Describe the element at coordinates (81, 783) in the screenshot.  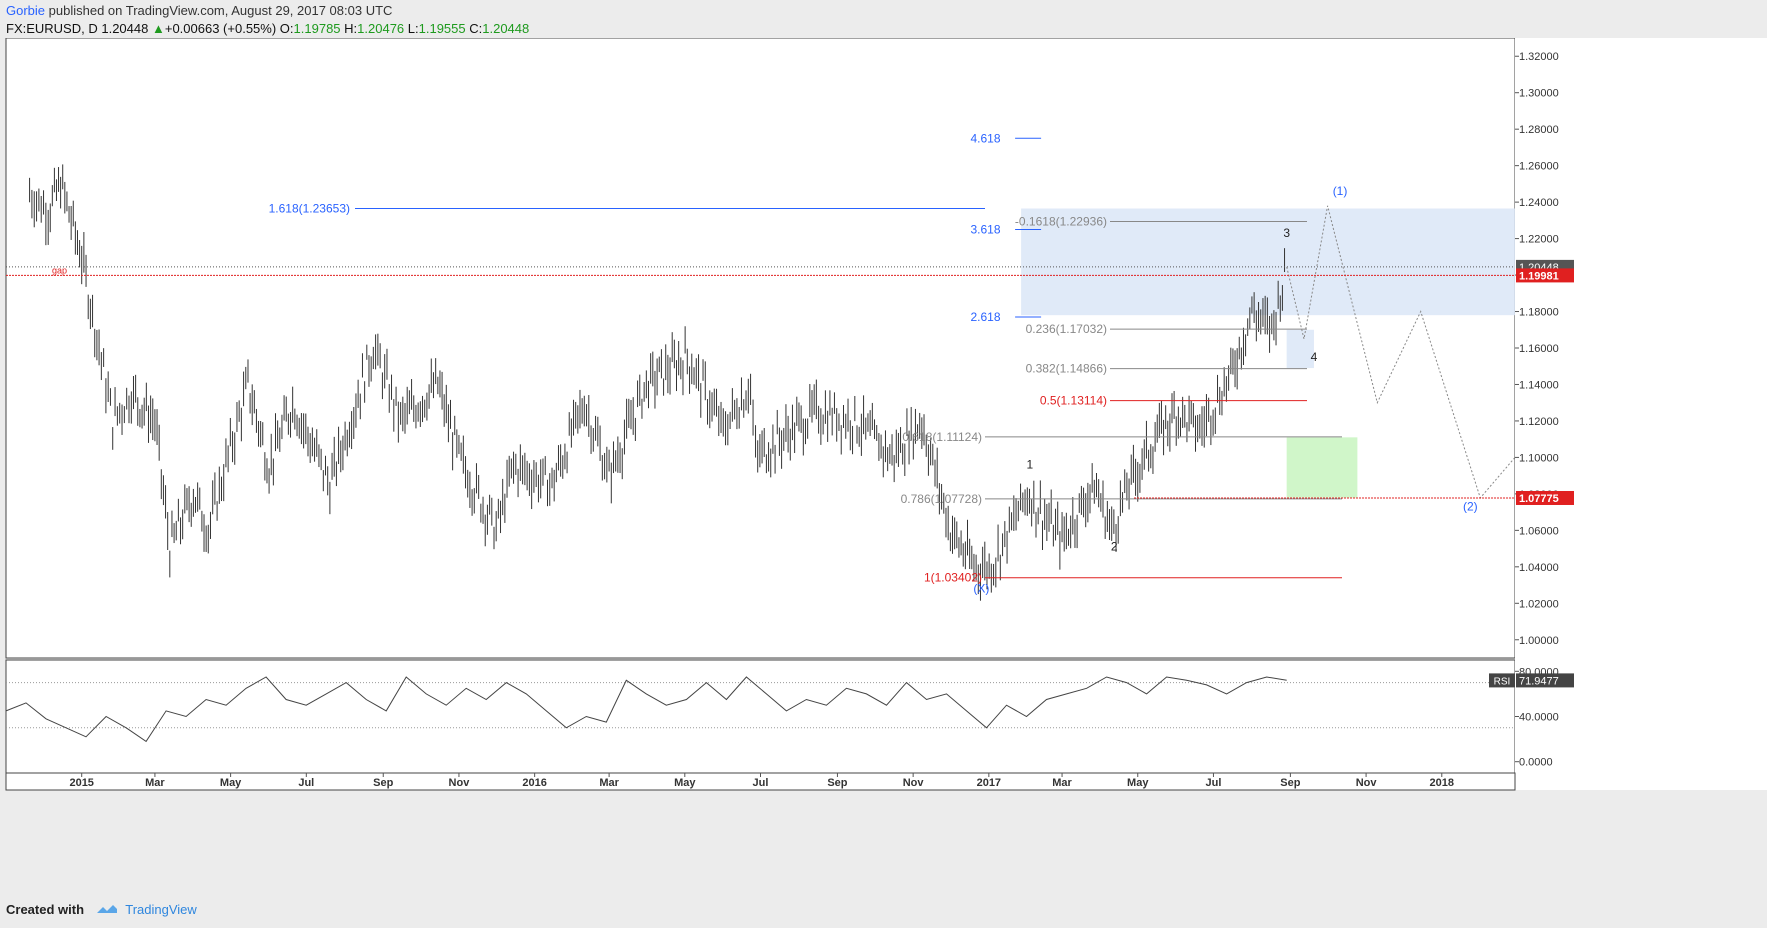
I see `time-tick-label: 2015` at that location.